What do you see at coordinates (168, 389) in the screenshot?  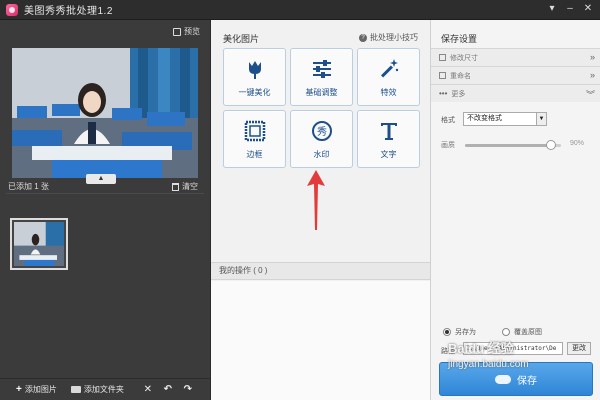 I see `rotate-left-icon: ↶` at bounding box center [168, 389].